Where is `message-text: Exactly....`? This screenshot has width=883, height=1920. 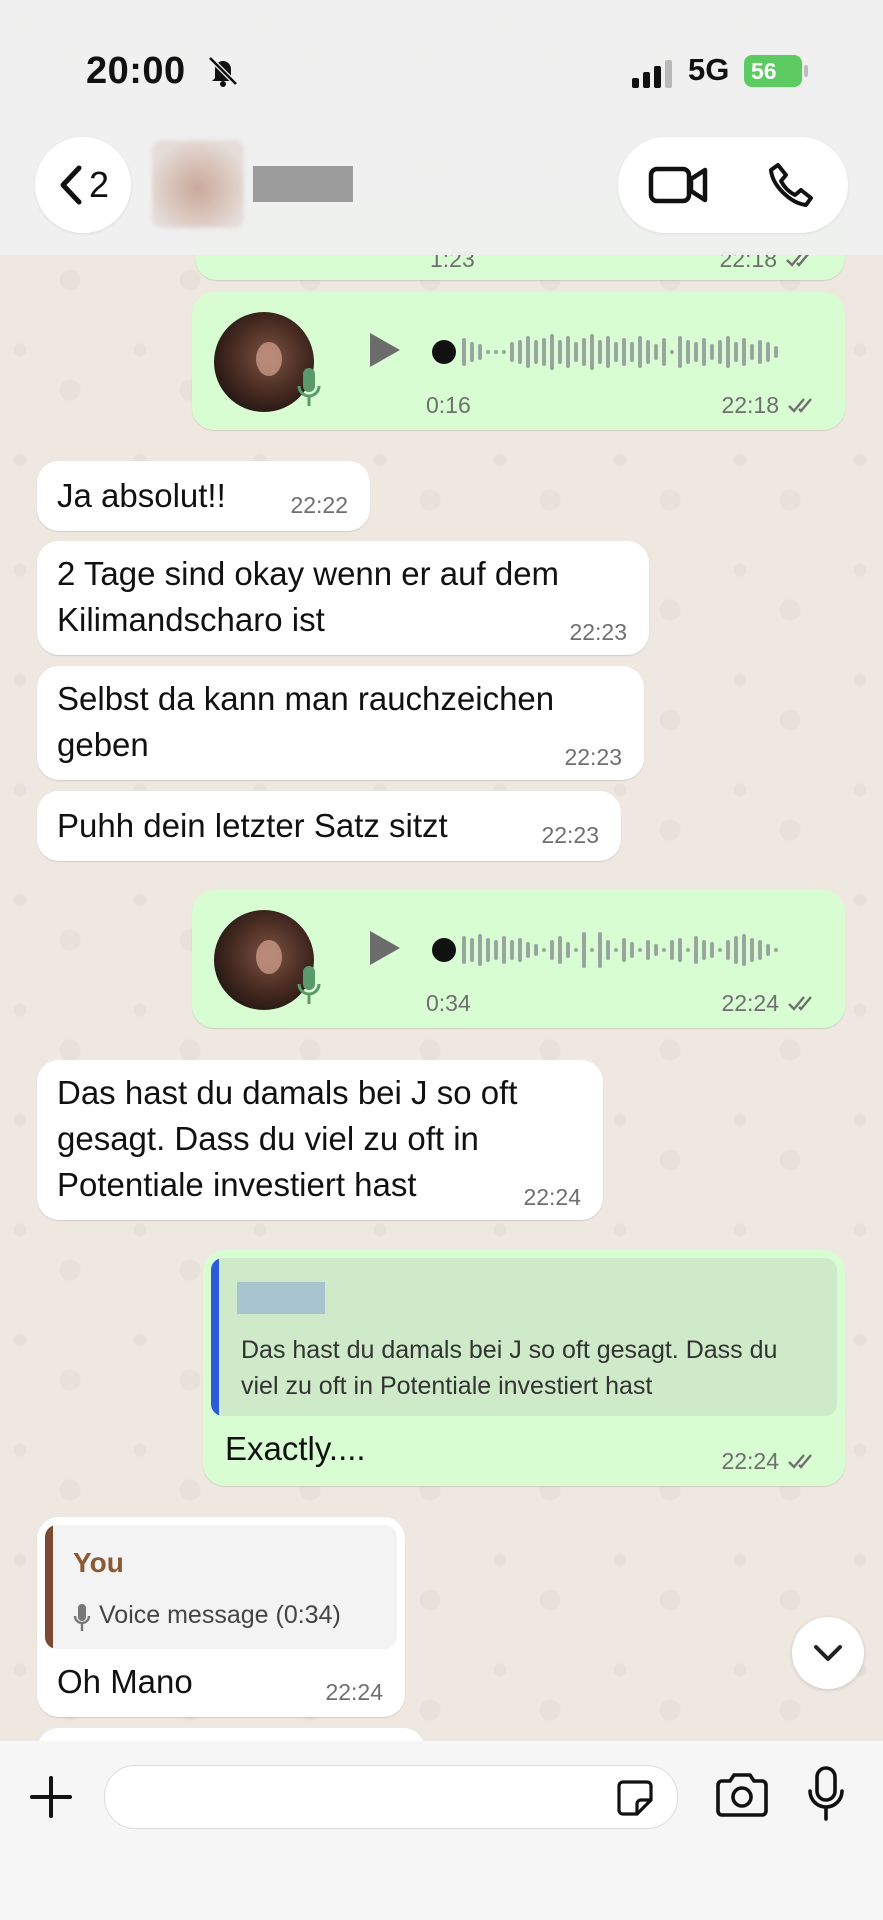
message-text: Exactly.... is located at coordinates (295, 1448).